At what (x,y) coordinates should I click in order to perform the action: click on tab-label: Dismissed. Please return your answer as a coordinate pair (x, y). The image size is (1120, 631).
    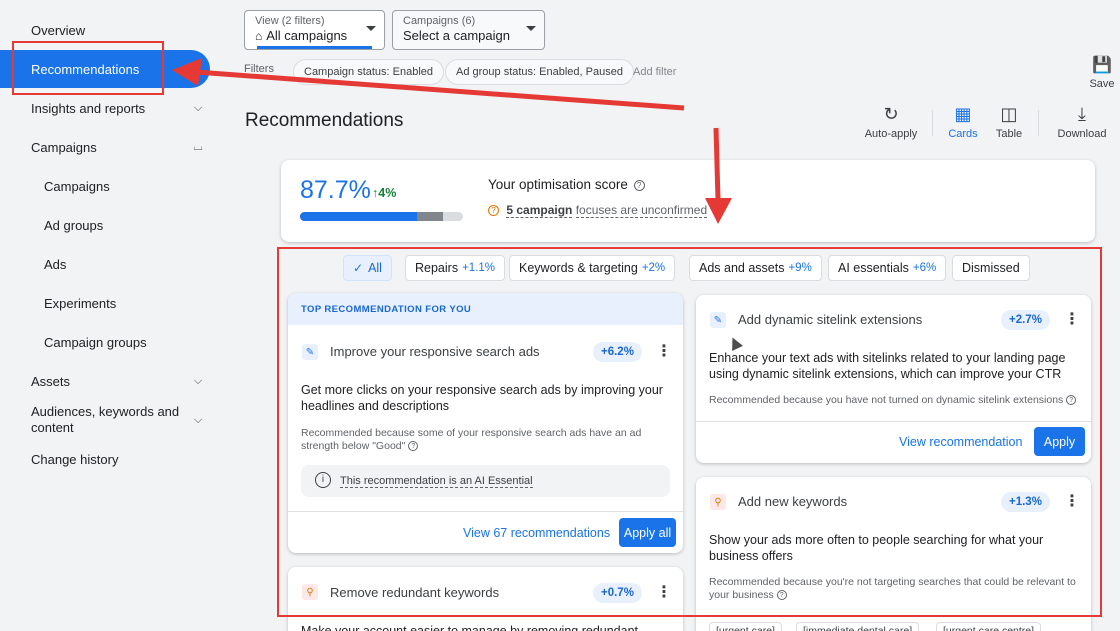
    Looking at the image, I should click on (991, 268).